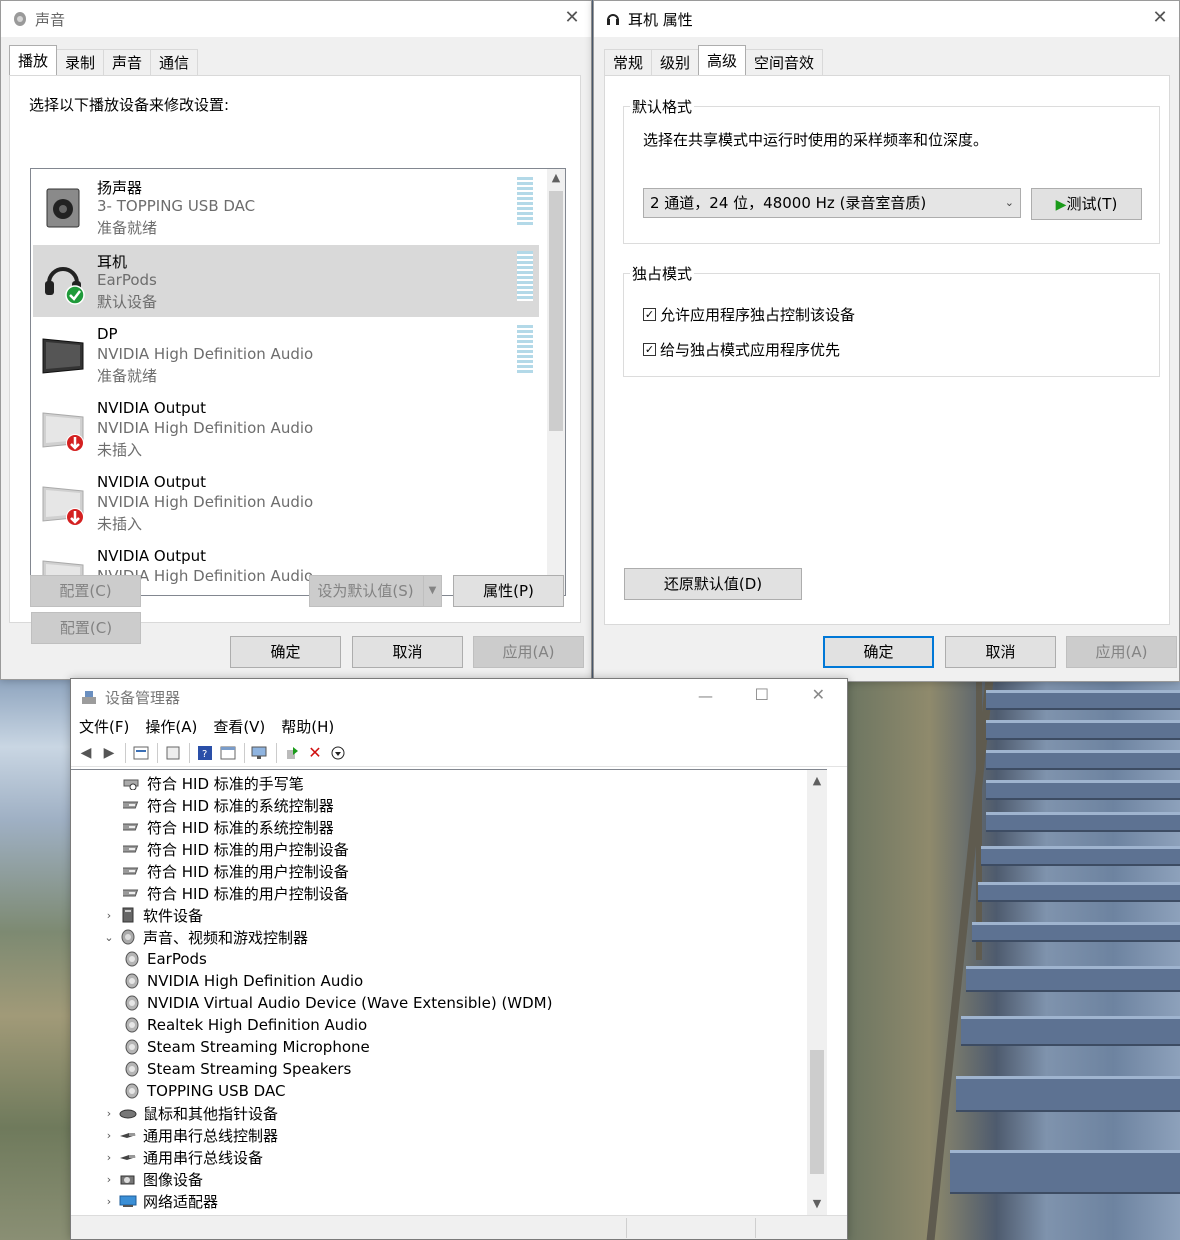  What do you see at coordinates (85, 591) in the screenshot?
I see `configure-button-face: 配置(C)` at bounding box center [85, 591].